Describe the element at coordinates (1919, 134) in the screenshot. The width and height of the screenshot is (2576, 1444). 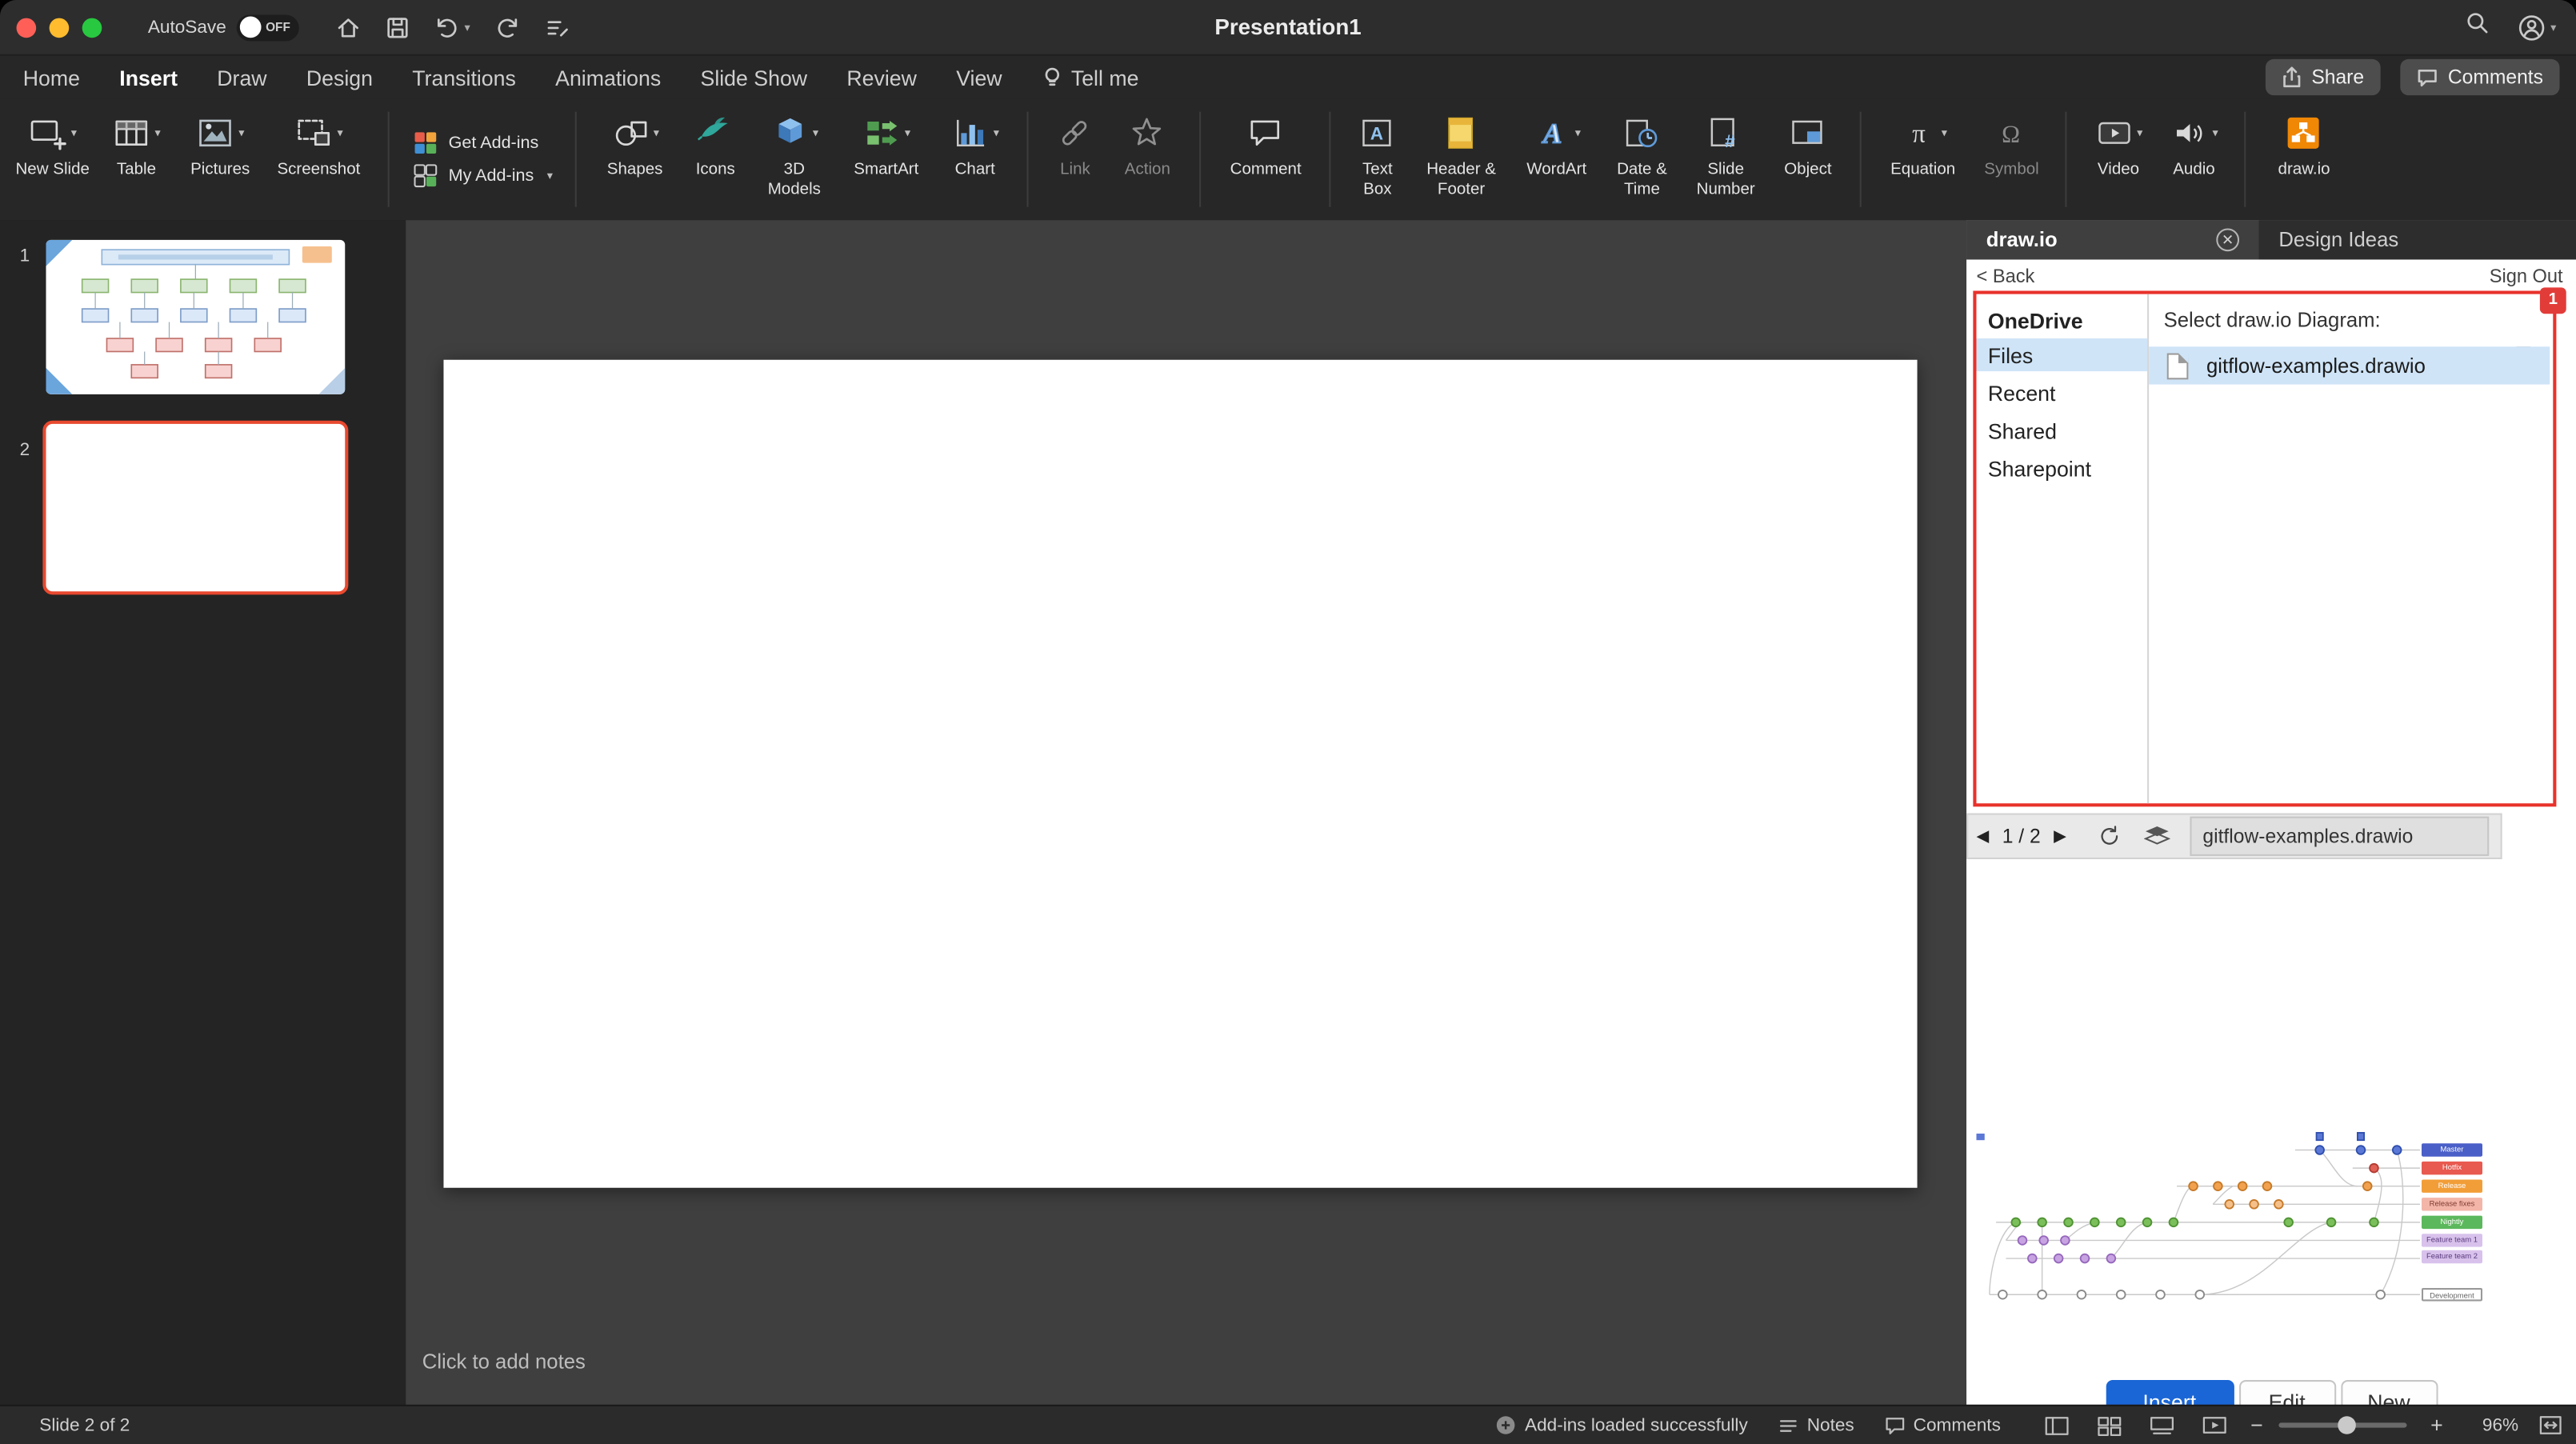
I see `equation-icon: π` at that location.